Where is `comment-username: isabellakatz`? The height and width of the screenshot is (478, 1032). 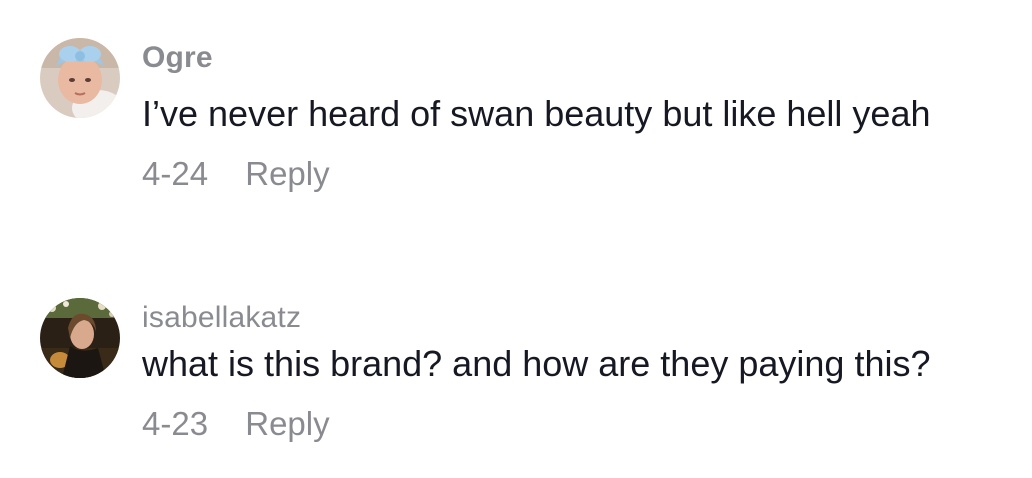 comment-username: isabellakatz is located at coordinates (577, 318).